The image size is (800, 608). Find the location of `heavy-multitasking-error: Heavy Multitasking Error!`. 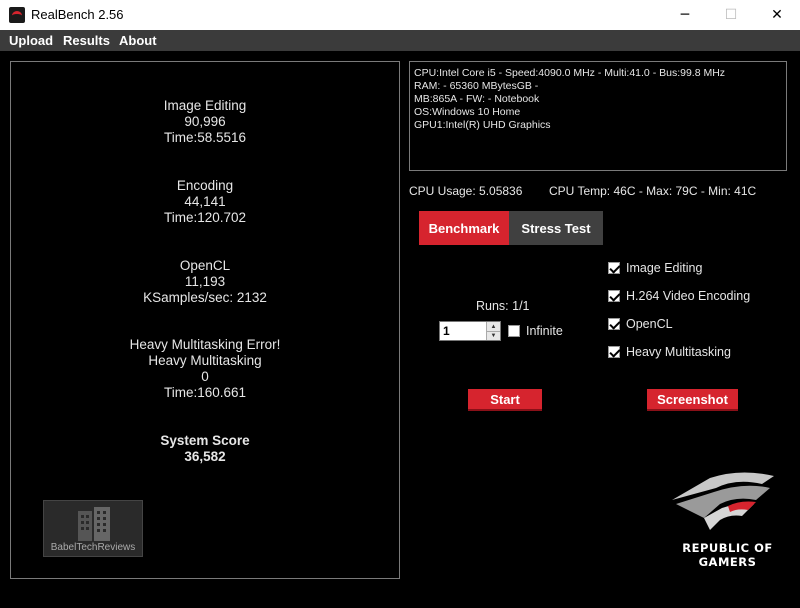

heavy-multitasking-error: Heavy Multitasking Error! is located at coordinates (205, 344).